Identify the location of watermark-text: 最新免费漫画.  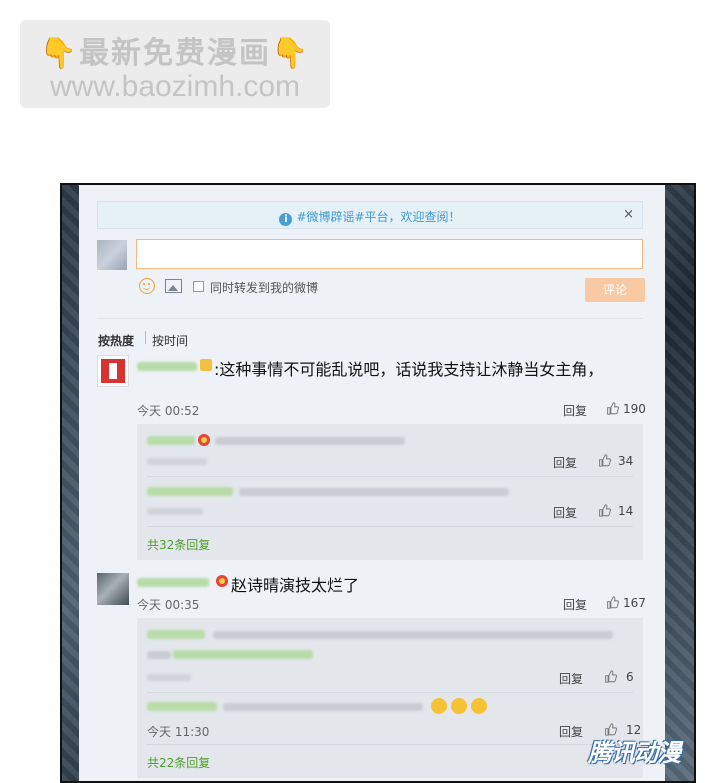
(175, 53).